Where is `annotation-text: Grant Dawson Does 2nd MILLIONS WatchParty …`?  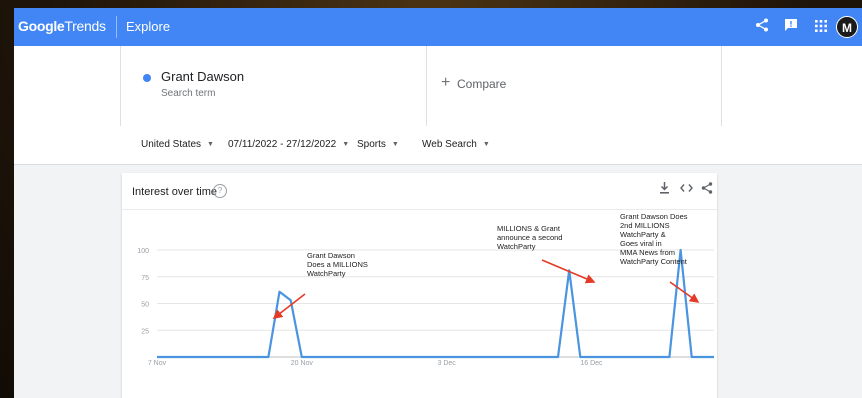
annotation-text: Grant Dawson Does 2nd MILLIONS WatchParty … is located at coordinates (654, 239).